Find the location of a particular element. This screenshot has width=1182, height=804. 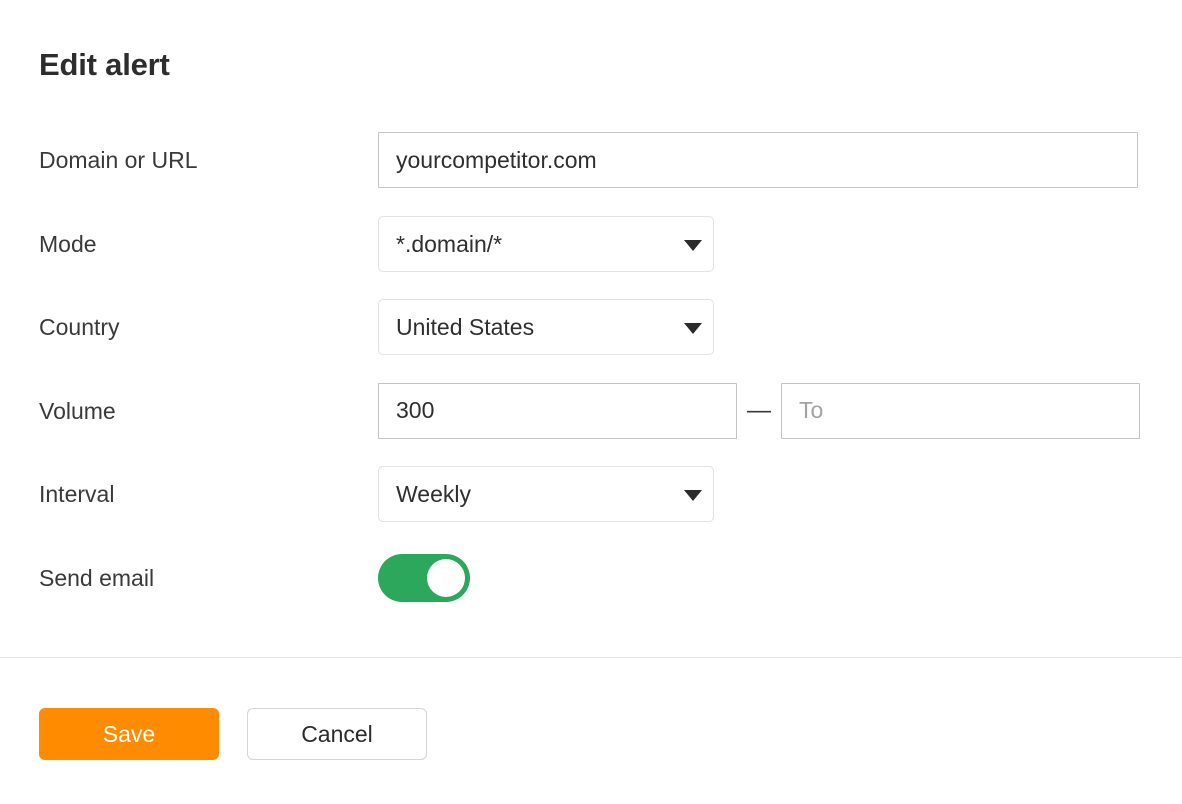

form-row-country: Country United States is located at coordinates (591, 341).